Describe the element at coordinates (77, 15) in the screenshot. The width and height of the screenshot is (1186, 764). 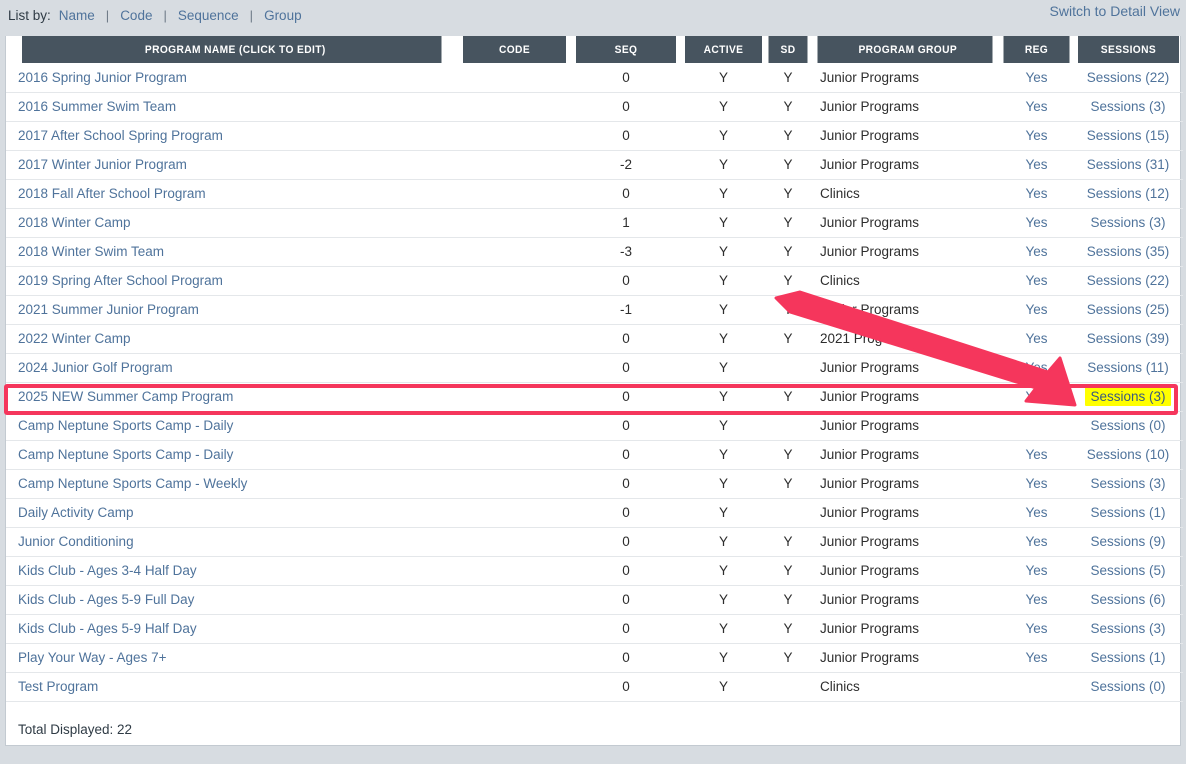
I see `list-by-name-link: Name` at that location.